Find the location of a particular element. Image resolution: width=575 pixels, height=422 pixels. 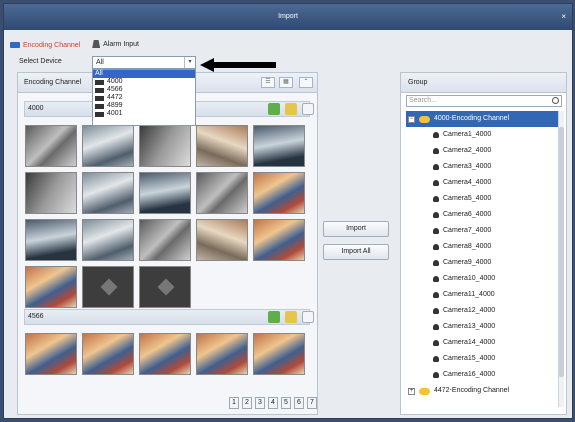

tree-node-camera: Camera14_4000 is located at coordinates (482, 343).